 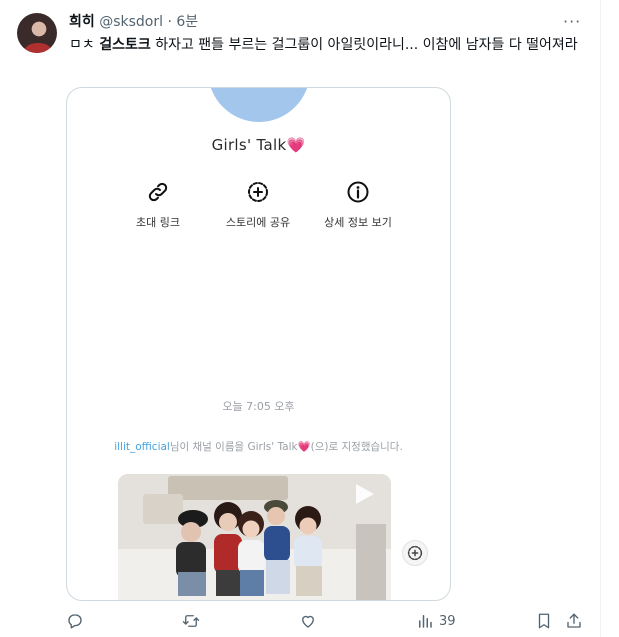 What do you see at coordinates (358, 222) in the screenshot?
I see `view-details-label: 상세 정보 보기` at bounding box center [358, 222].